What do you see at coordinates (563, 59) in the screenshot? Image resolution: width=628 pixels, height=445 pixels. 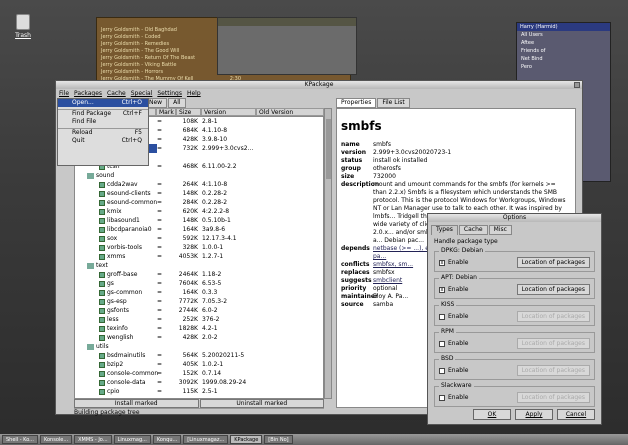 I see `user-item: Net Bind` at bounding box center [563, 59].